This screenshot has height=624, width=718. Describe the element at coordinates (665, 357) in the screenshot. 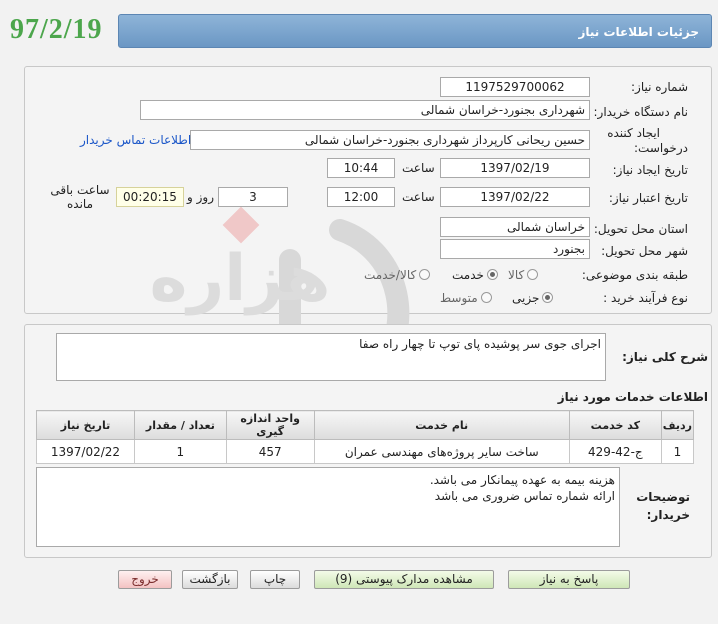

I see `summary-label: شرح کلی نیاز:` at that location.